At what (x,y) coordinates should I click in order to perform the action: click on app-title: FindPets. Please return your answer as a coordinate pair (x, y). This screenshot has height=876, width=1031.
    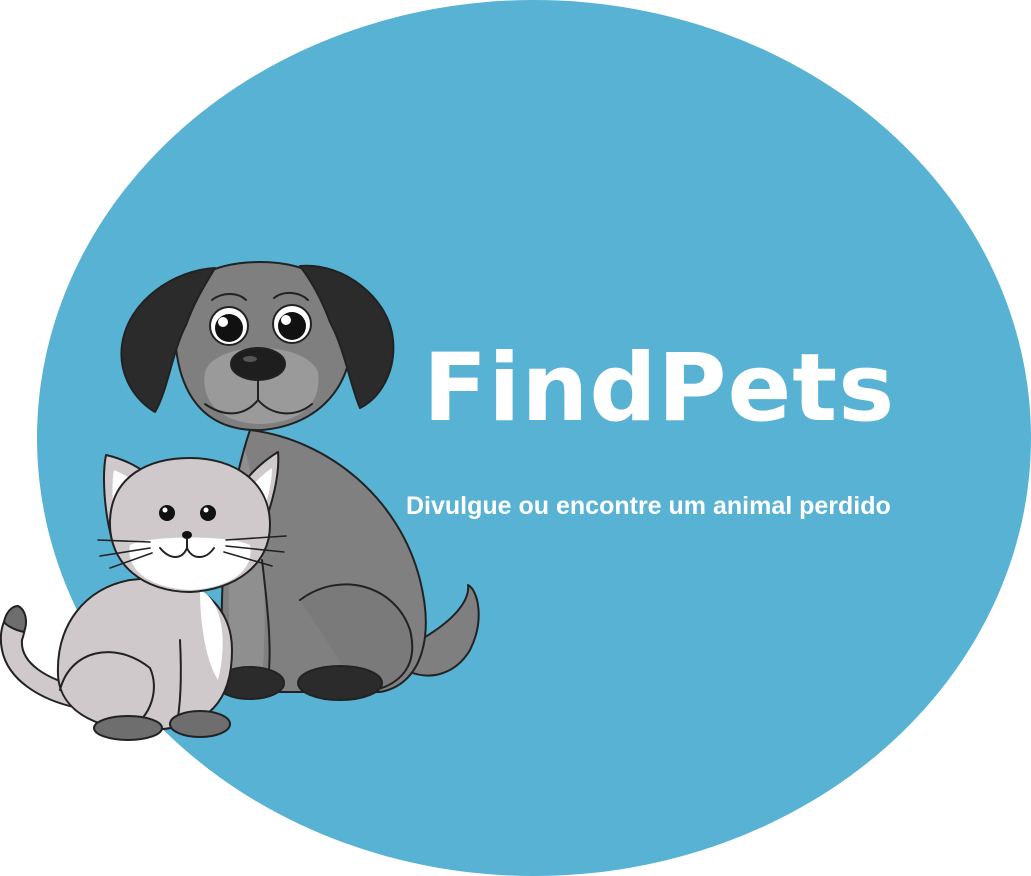
    Looking at the image, I should click on (659, 388).